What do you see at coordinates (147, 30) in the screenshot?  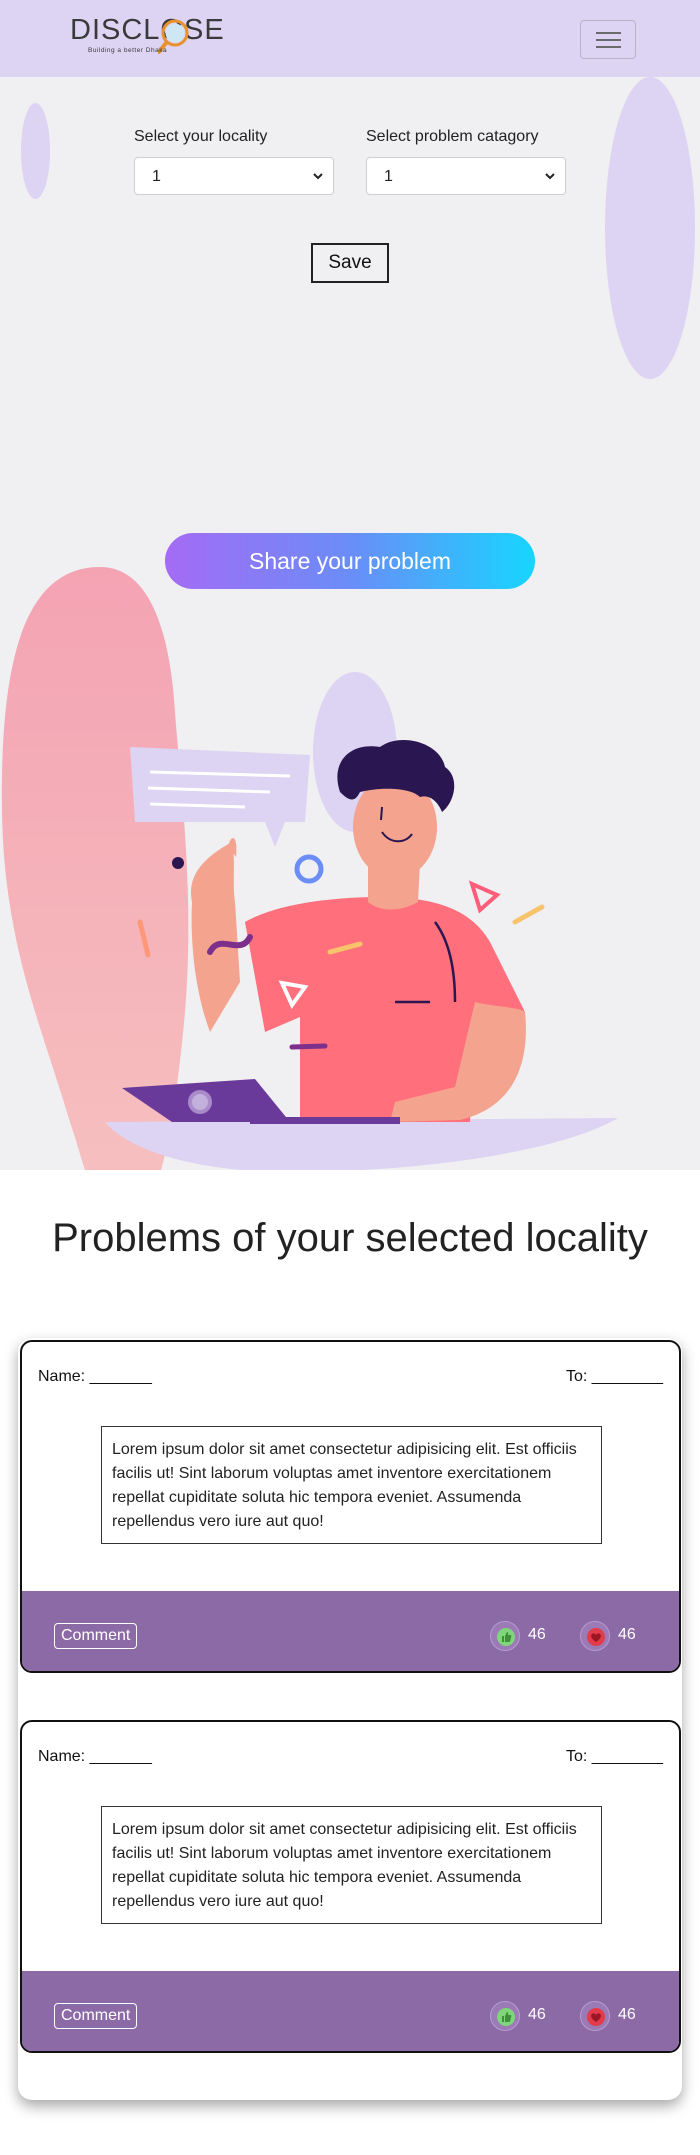 I see `logo-text: DISCLOSE` at bounding box center [147, 30].